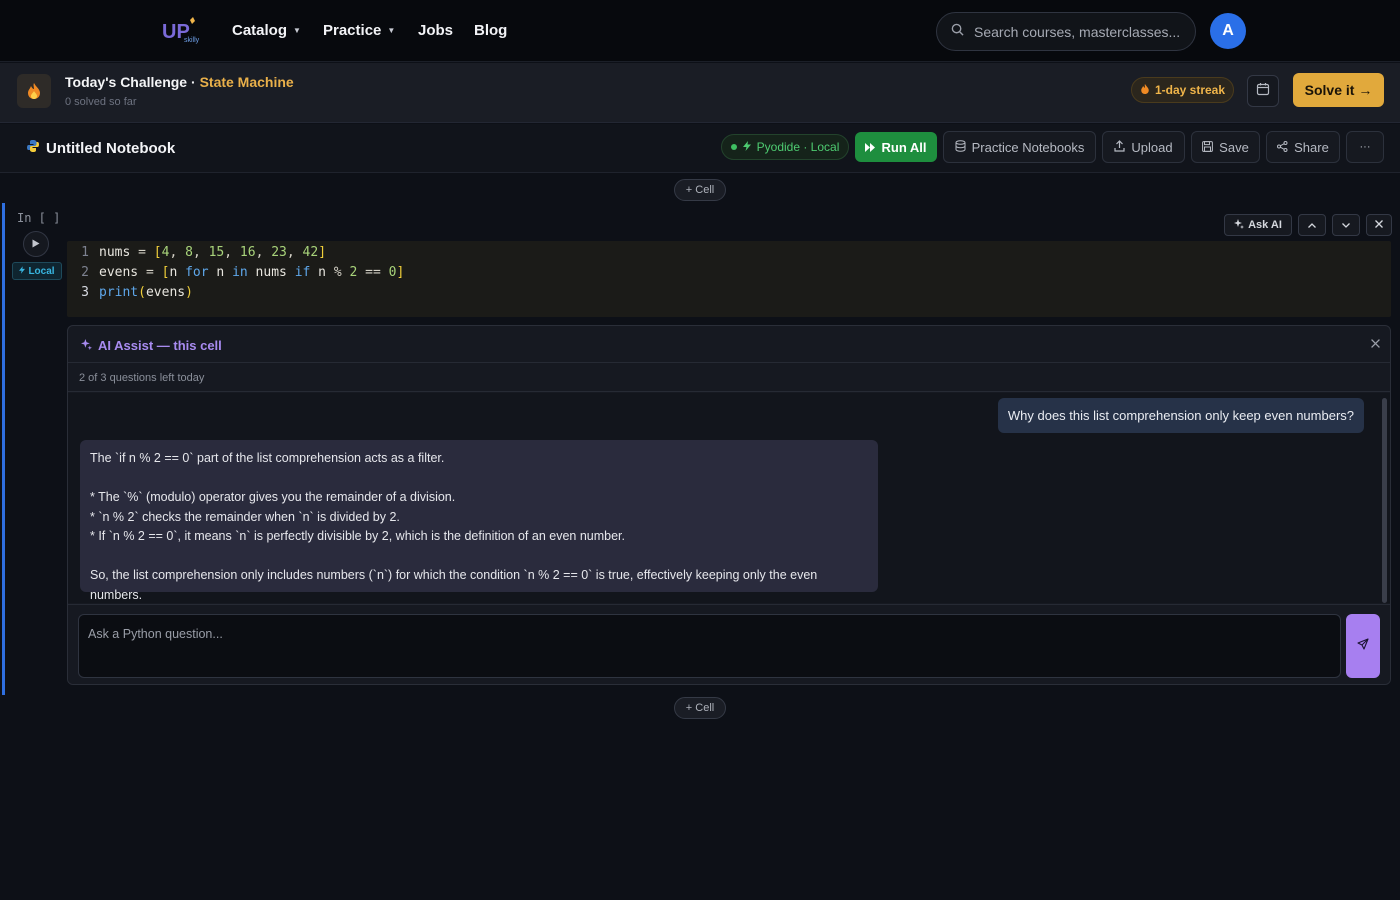 This screenshot has height=900, width=1400. Describe the element at coordinates (151, 345) in the screenshot. I see `ai-assist-title: AI Assist — this cell` at that location.